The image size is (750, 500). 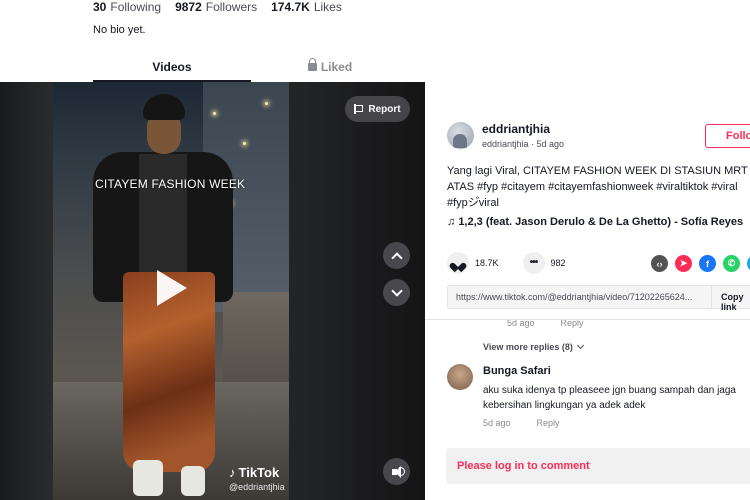 I want to click on share-icons: ‹› ➤ f ✆ t, so click(x=700, y=263).